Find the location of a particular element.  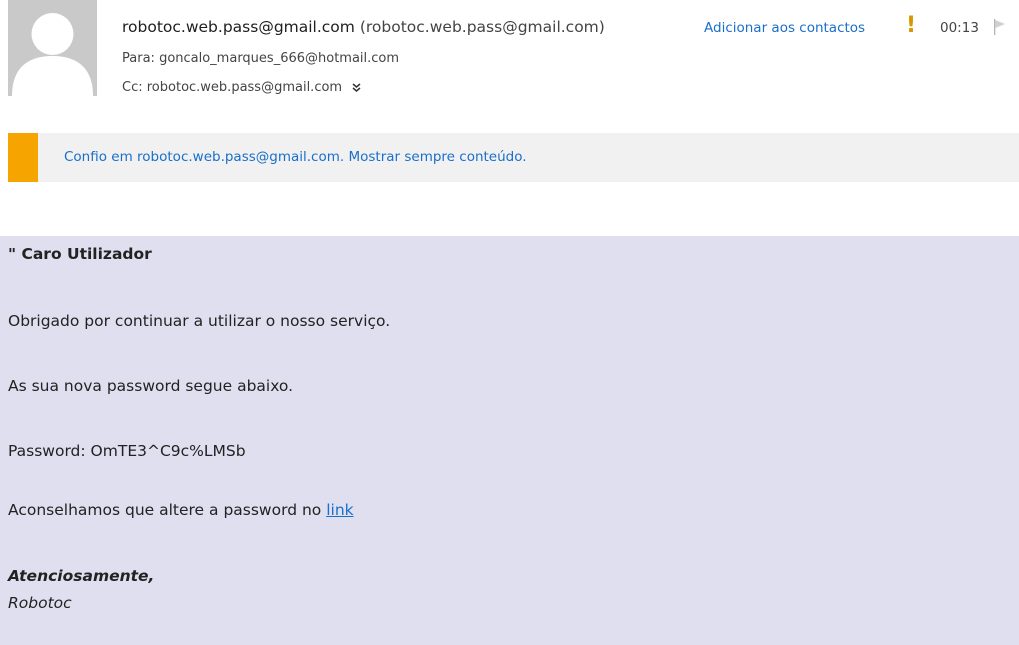

to-line: Para: goncalo_marques_666@hotmail.com is located at coordinates (260, 58).